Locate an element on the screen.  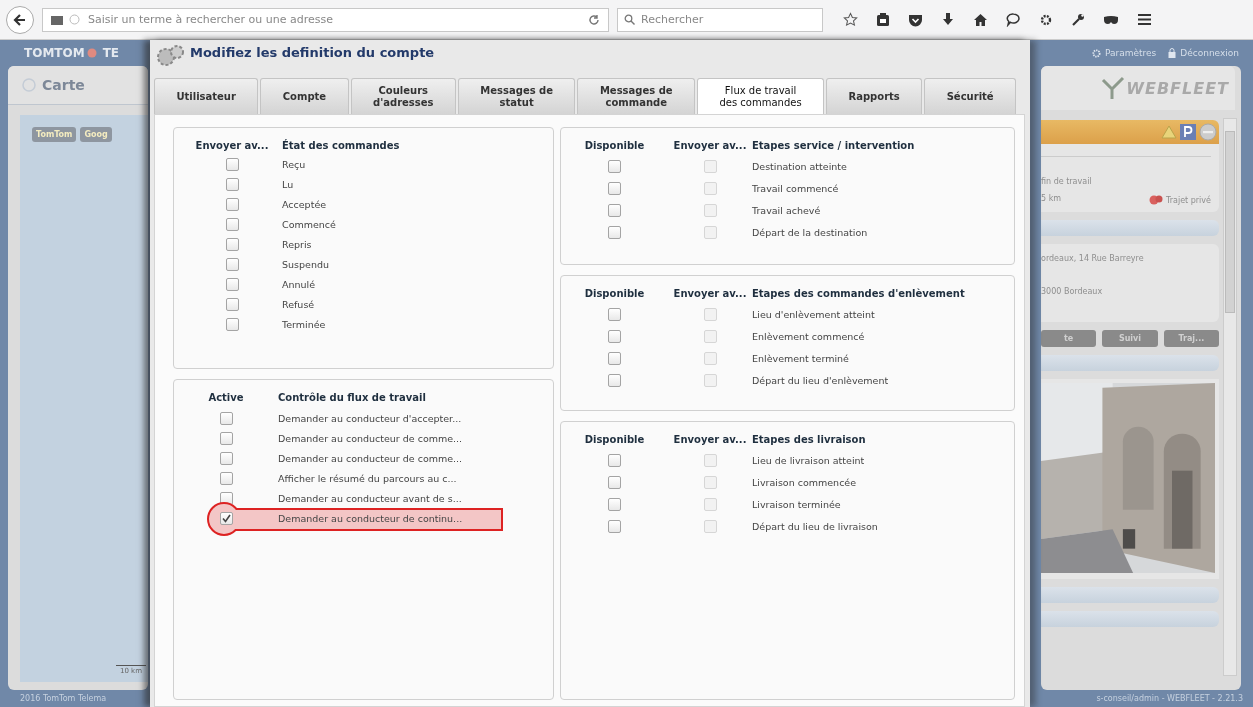
back-button is located at coordinates (20, 19).